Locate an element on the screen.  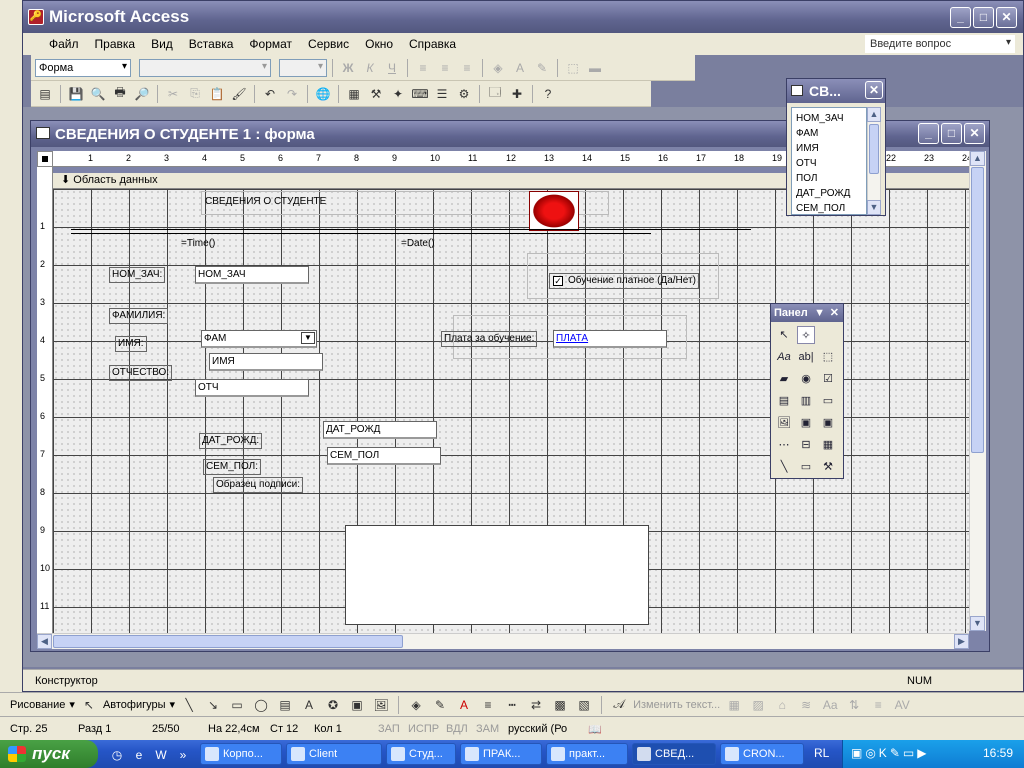
label-tool-icon: Aa is located at coordinates (784, 357).